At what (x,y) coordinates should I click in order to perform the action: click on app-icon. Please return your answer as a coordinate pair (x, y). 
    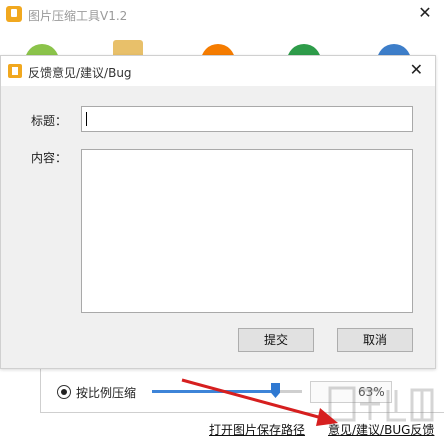
    Looking at the image, I should click on (14, 14).